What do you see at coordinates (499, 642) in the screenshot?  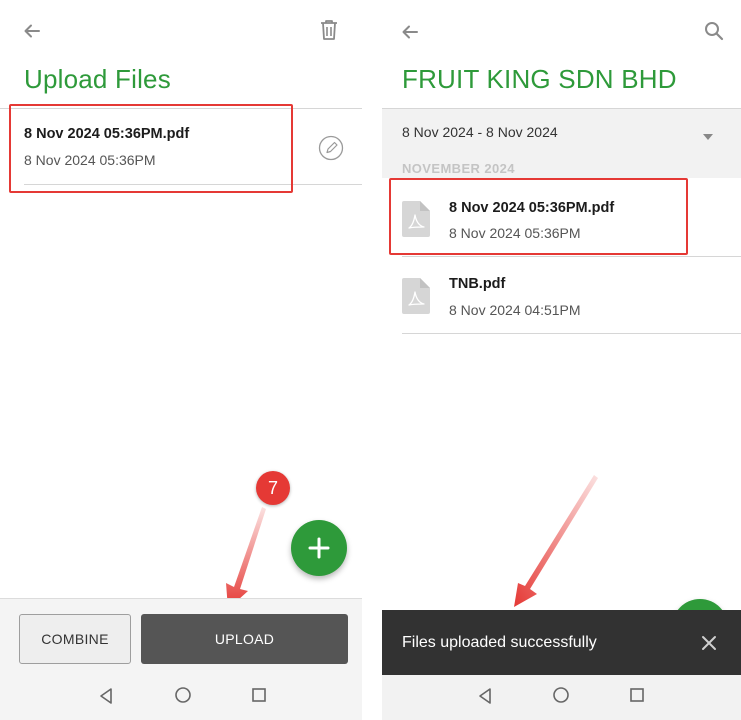 I see `snackbar-message: Files uploaded successfully` at bounding box center [499, 642].